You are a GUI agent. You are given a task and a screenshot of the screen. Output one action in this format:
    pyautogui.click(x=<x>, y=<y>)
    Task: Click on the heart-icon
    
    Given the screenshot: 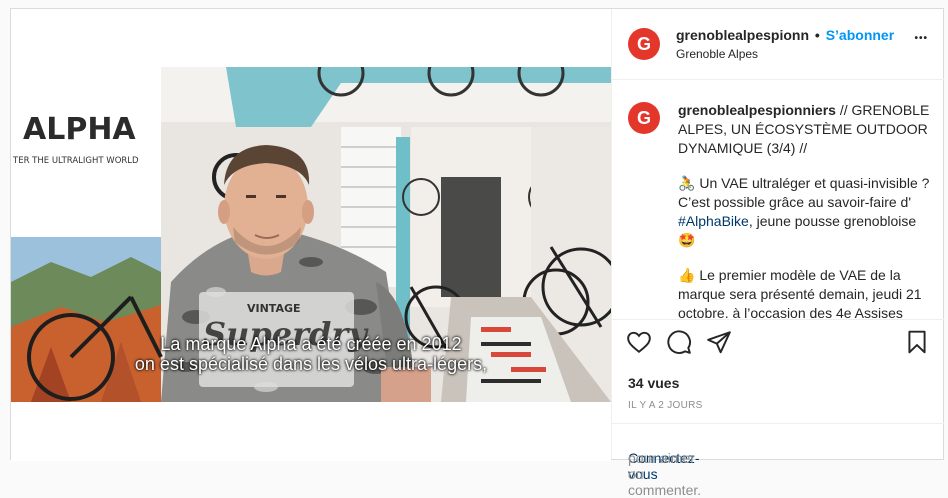 What is the action you would take?
    pyautogui.click(x=639, y=342)
    